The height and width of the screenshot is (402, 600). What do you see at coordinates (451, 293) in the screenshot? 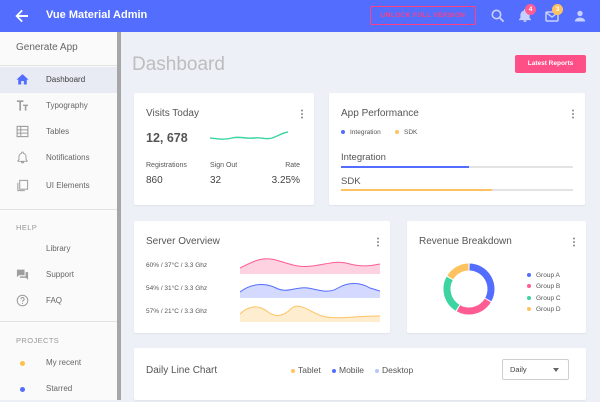
I see `donut-slice-group-c` at bounding box center [451, 293].